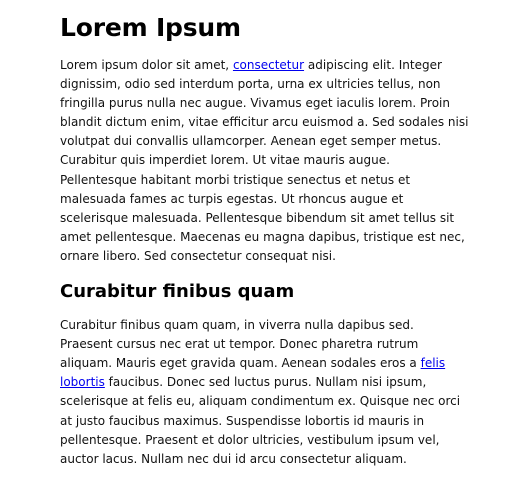  I want to click on section-heading: Curabitur finibus quam, so click(177, 292).